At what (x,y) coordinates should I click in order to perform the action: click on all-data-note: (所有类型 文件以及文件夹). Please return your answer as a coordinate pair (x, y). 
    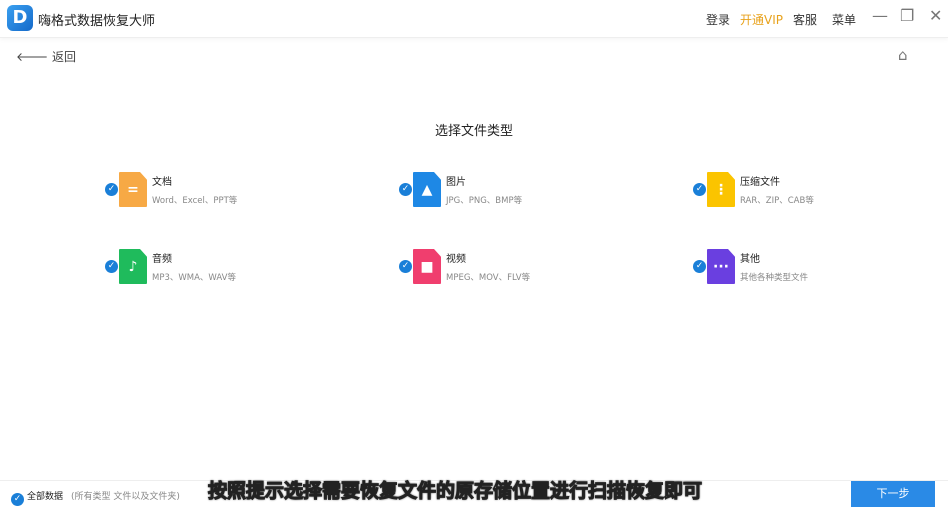
    Looking at the image, I should click on (125, 497).